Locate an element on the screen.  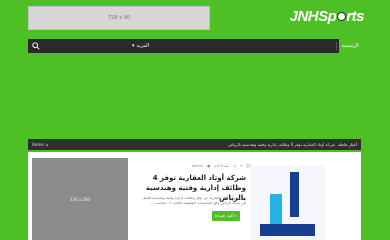
post-date: منذ 4 أيام is located at coordinates (222, 166).